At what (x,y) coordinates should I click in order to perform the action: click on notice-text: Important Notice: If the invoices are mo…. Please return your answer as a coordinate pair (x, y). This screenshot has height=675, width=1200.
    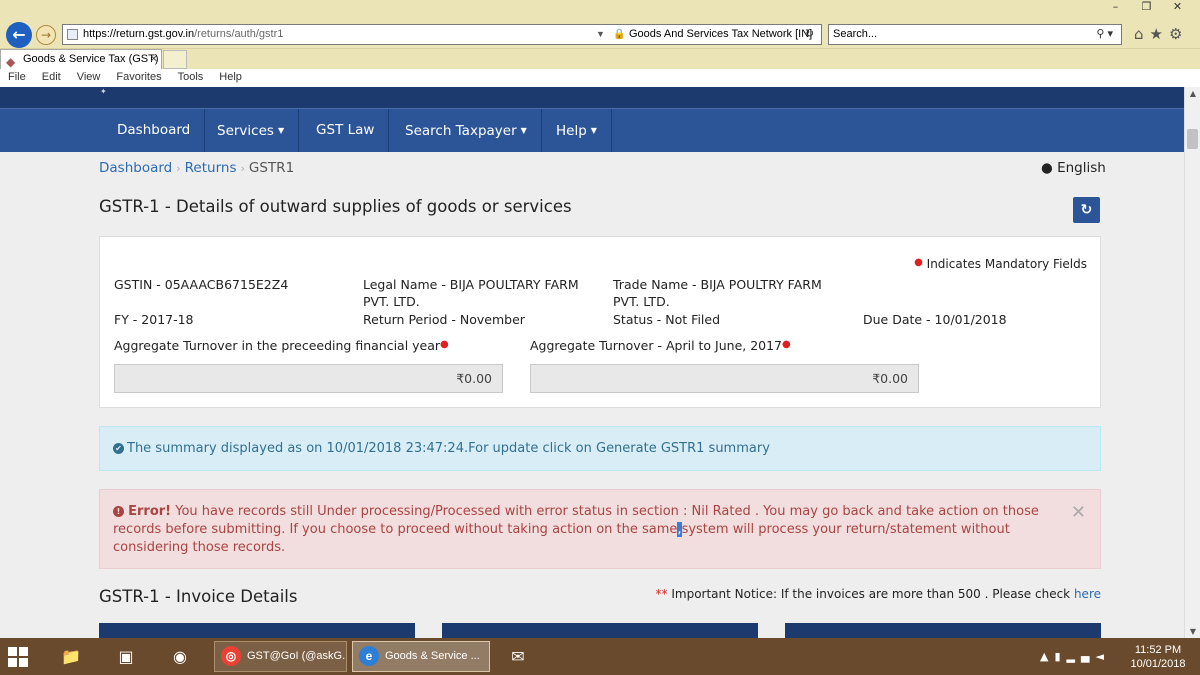
    Looking at the image, I should click on (870, 594).